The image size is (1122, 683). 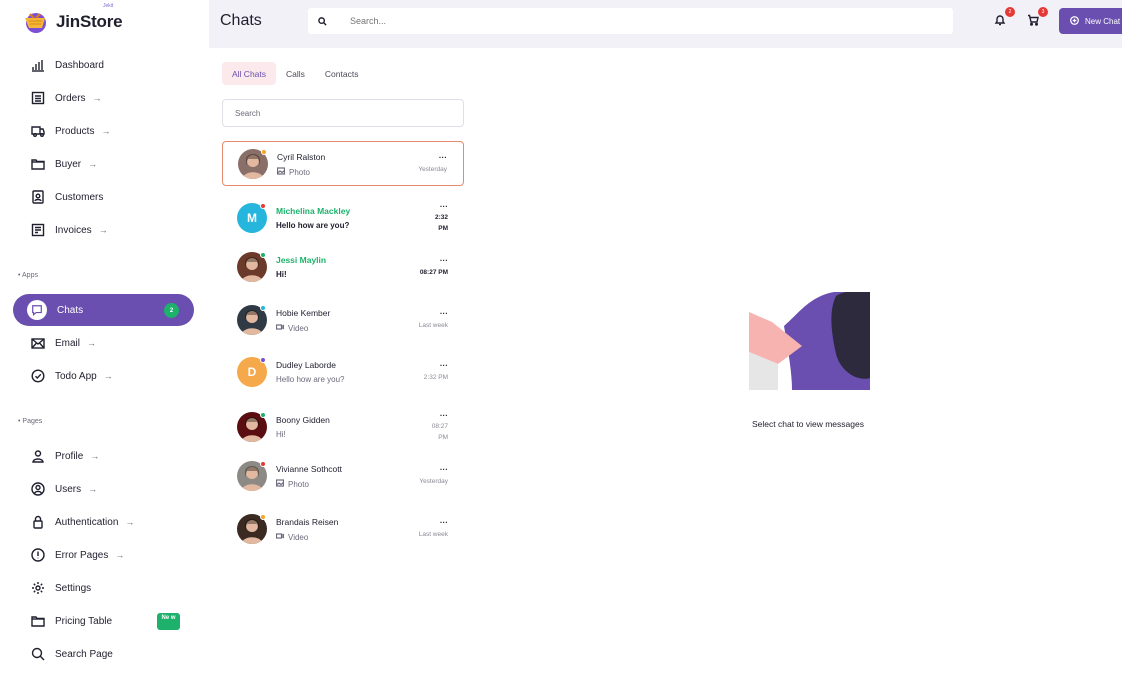 I want to click on chat-list-item: Boony Gidden Hi!... 08:27 PM, so click(x=343, y=427).